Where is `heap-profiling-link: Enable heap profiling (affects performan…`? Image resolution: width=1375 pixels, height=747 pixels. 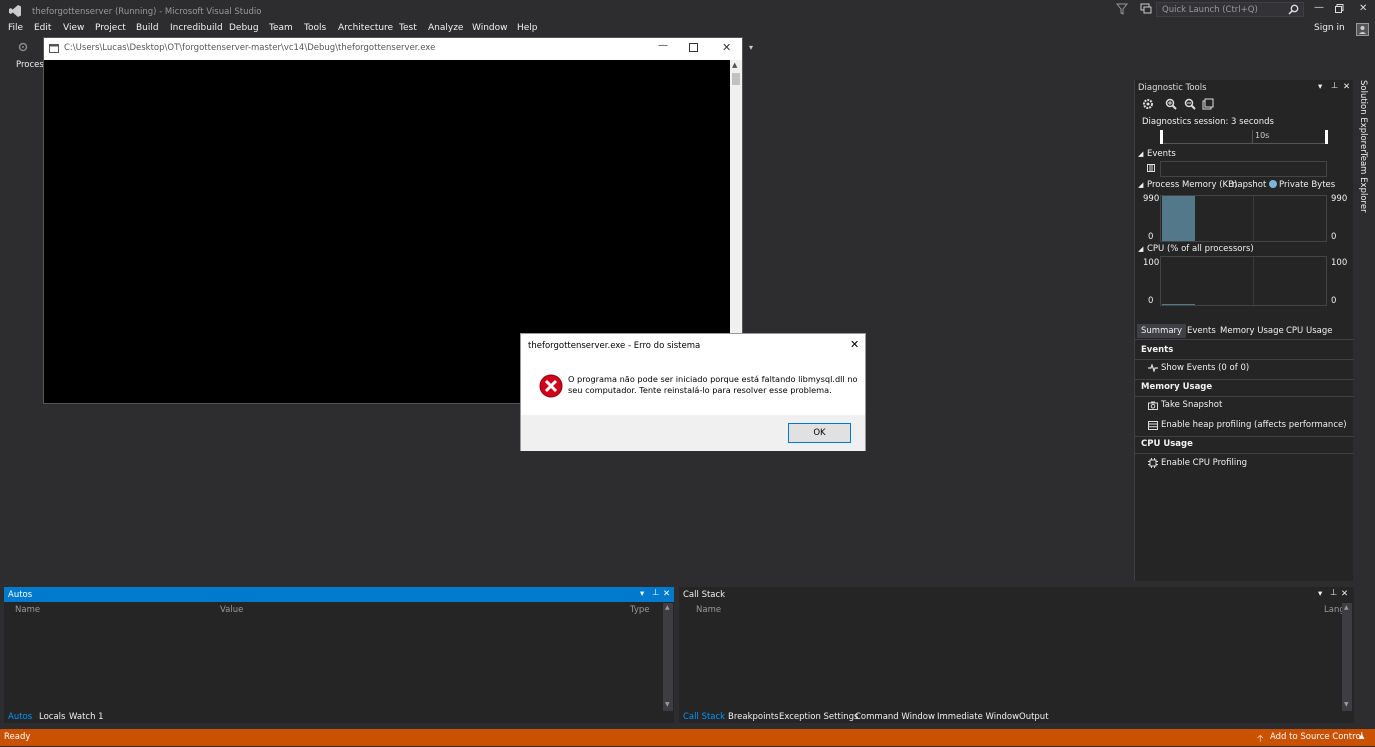
heap-profiling-link: Enable heap profiling (affects performan… is located at coordinates (1254, 425).